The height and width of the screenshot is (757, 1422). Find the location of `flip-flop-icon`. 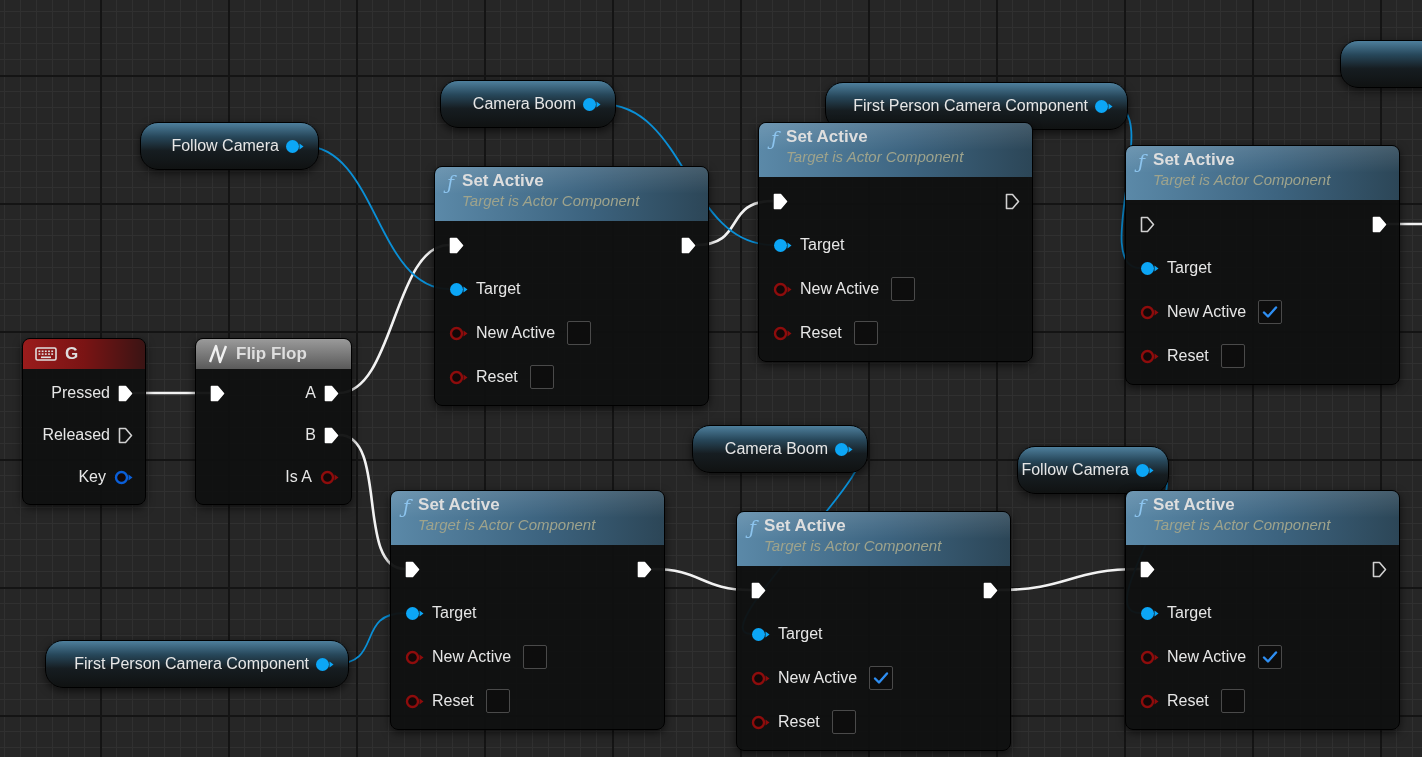

flip-flop-icon is located at coordinates (218, 354).